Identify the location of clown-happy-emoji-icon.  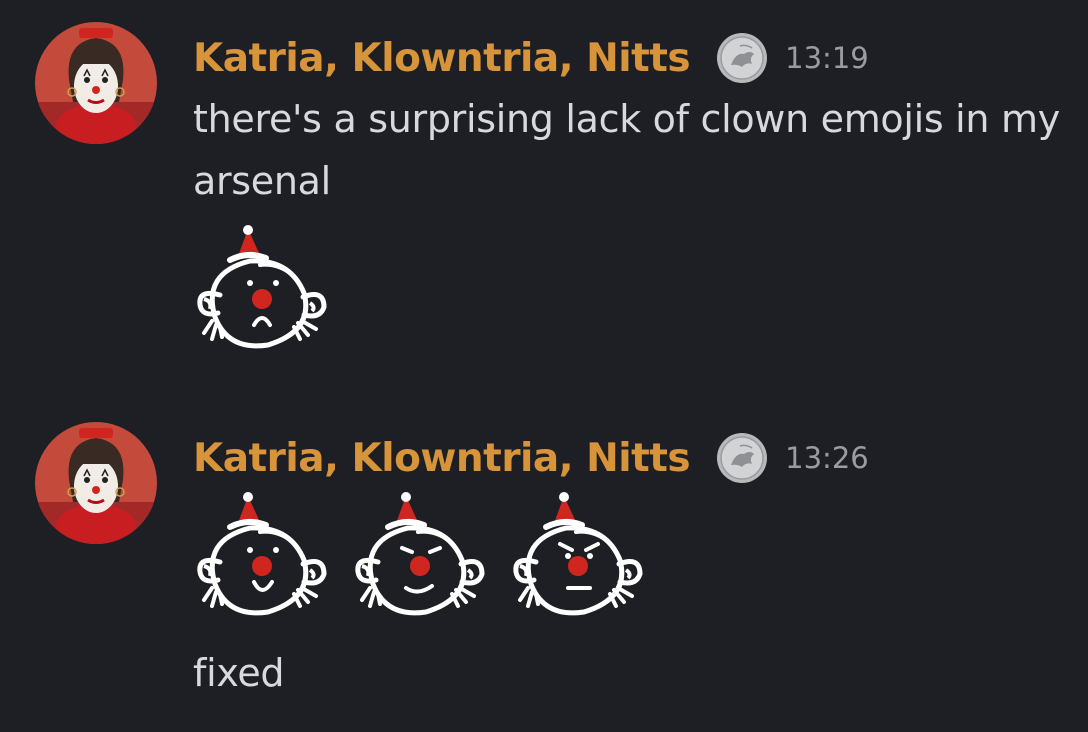
(265, 557).